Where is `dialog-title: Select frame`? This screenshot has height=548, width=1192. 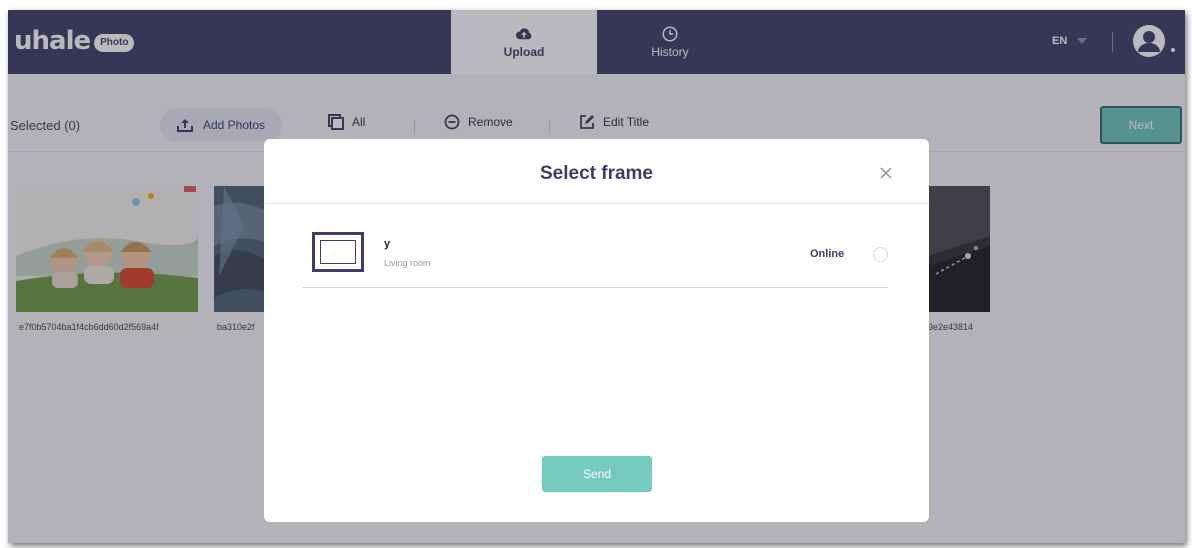
dialog-title: Select frame is located at coordinates (596, 173).